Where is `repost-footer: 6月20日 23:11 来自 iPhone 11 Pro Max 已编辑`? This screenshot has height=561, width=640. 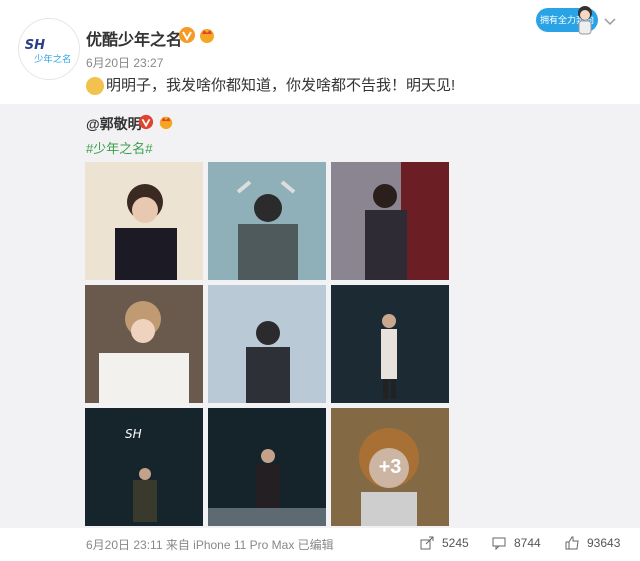 repost-footer: 6月20日 23:11 来自 iPhone 11 Pro Max 已编辑 is located at coordinates (210, 545).